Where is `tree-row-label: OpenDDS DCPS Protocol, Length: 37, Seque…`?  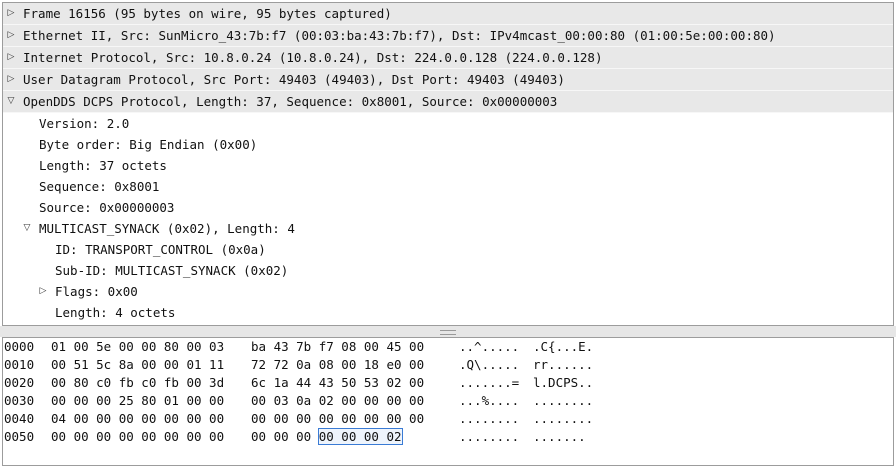 tree-row-label: OpenDDS DCPS Protocol, Length: 37, Seque… is located at coordinates (290, 101).